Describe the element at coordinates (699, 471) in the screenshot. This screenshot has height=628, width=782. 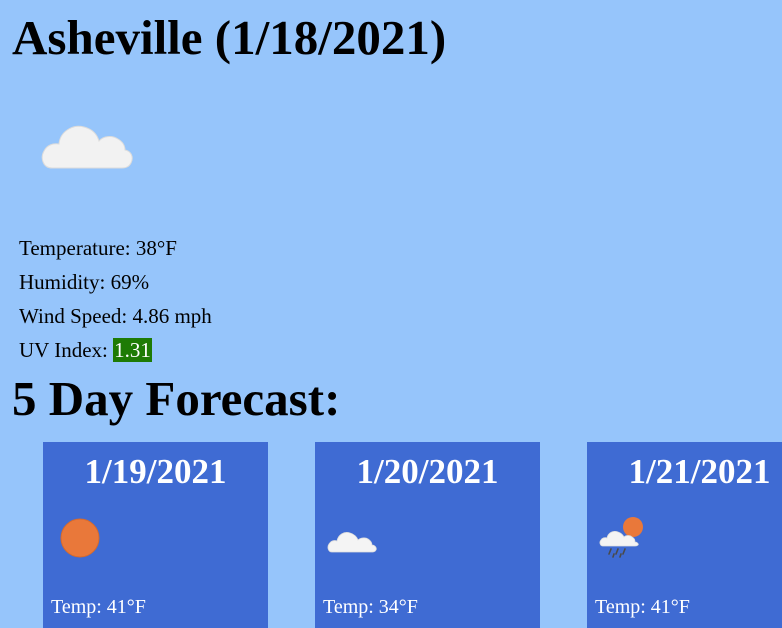
I see `forecast-date: 1/21/2021` at that location.